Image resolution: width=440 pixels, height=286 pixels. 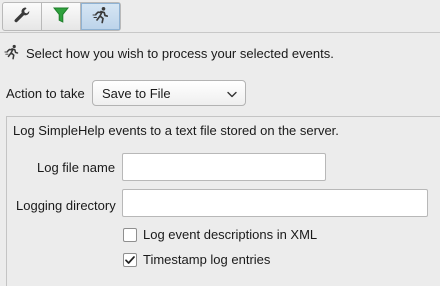 I want to click on xml-checkbox, so click(x=130, y=234).